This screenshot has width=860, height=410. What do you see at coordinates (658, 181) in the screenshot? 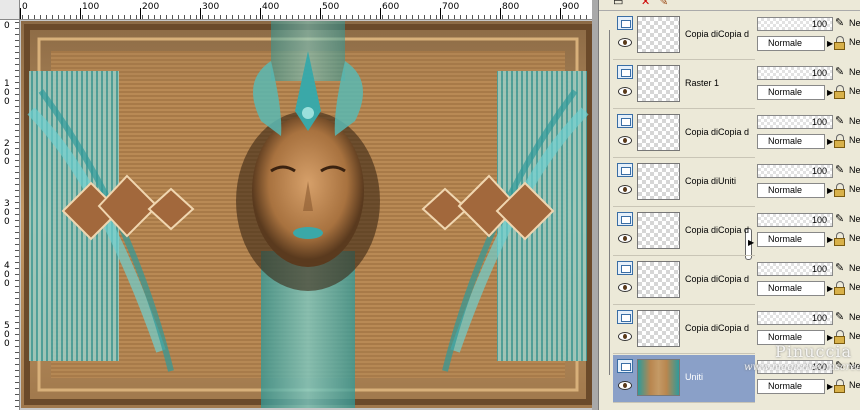
I see `layer-thumbnail` at bounding box center [658, 181].